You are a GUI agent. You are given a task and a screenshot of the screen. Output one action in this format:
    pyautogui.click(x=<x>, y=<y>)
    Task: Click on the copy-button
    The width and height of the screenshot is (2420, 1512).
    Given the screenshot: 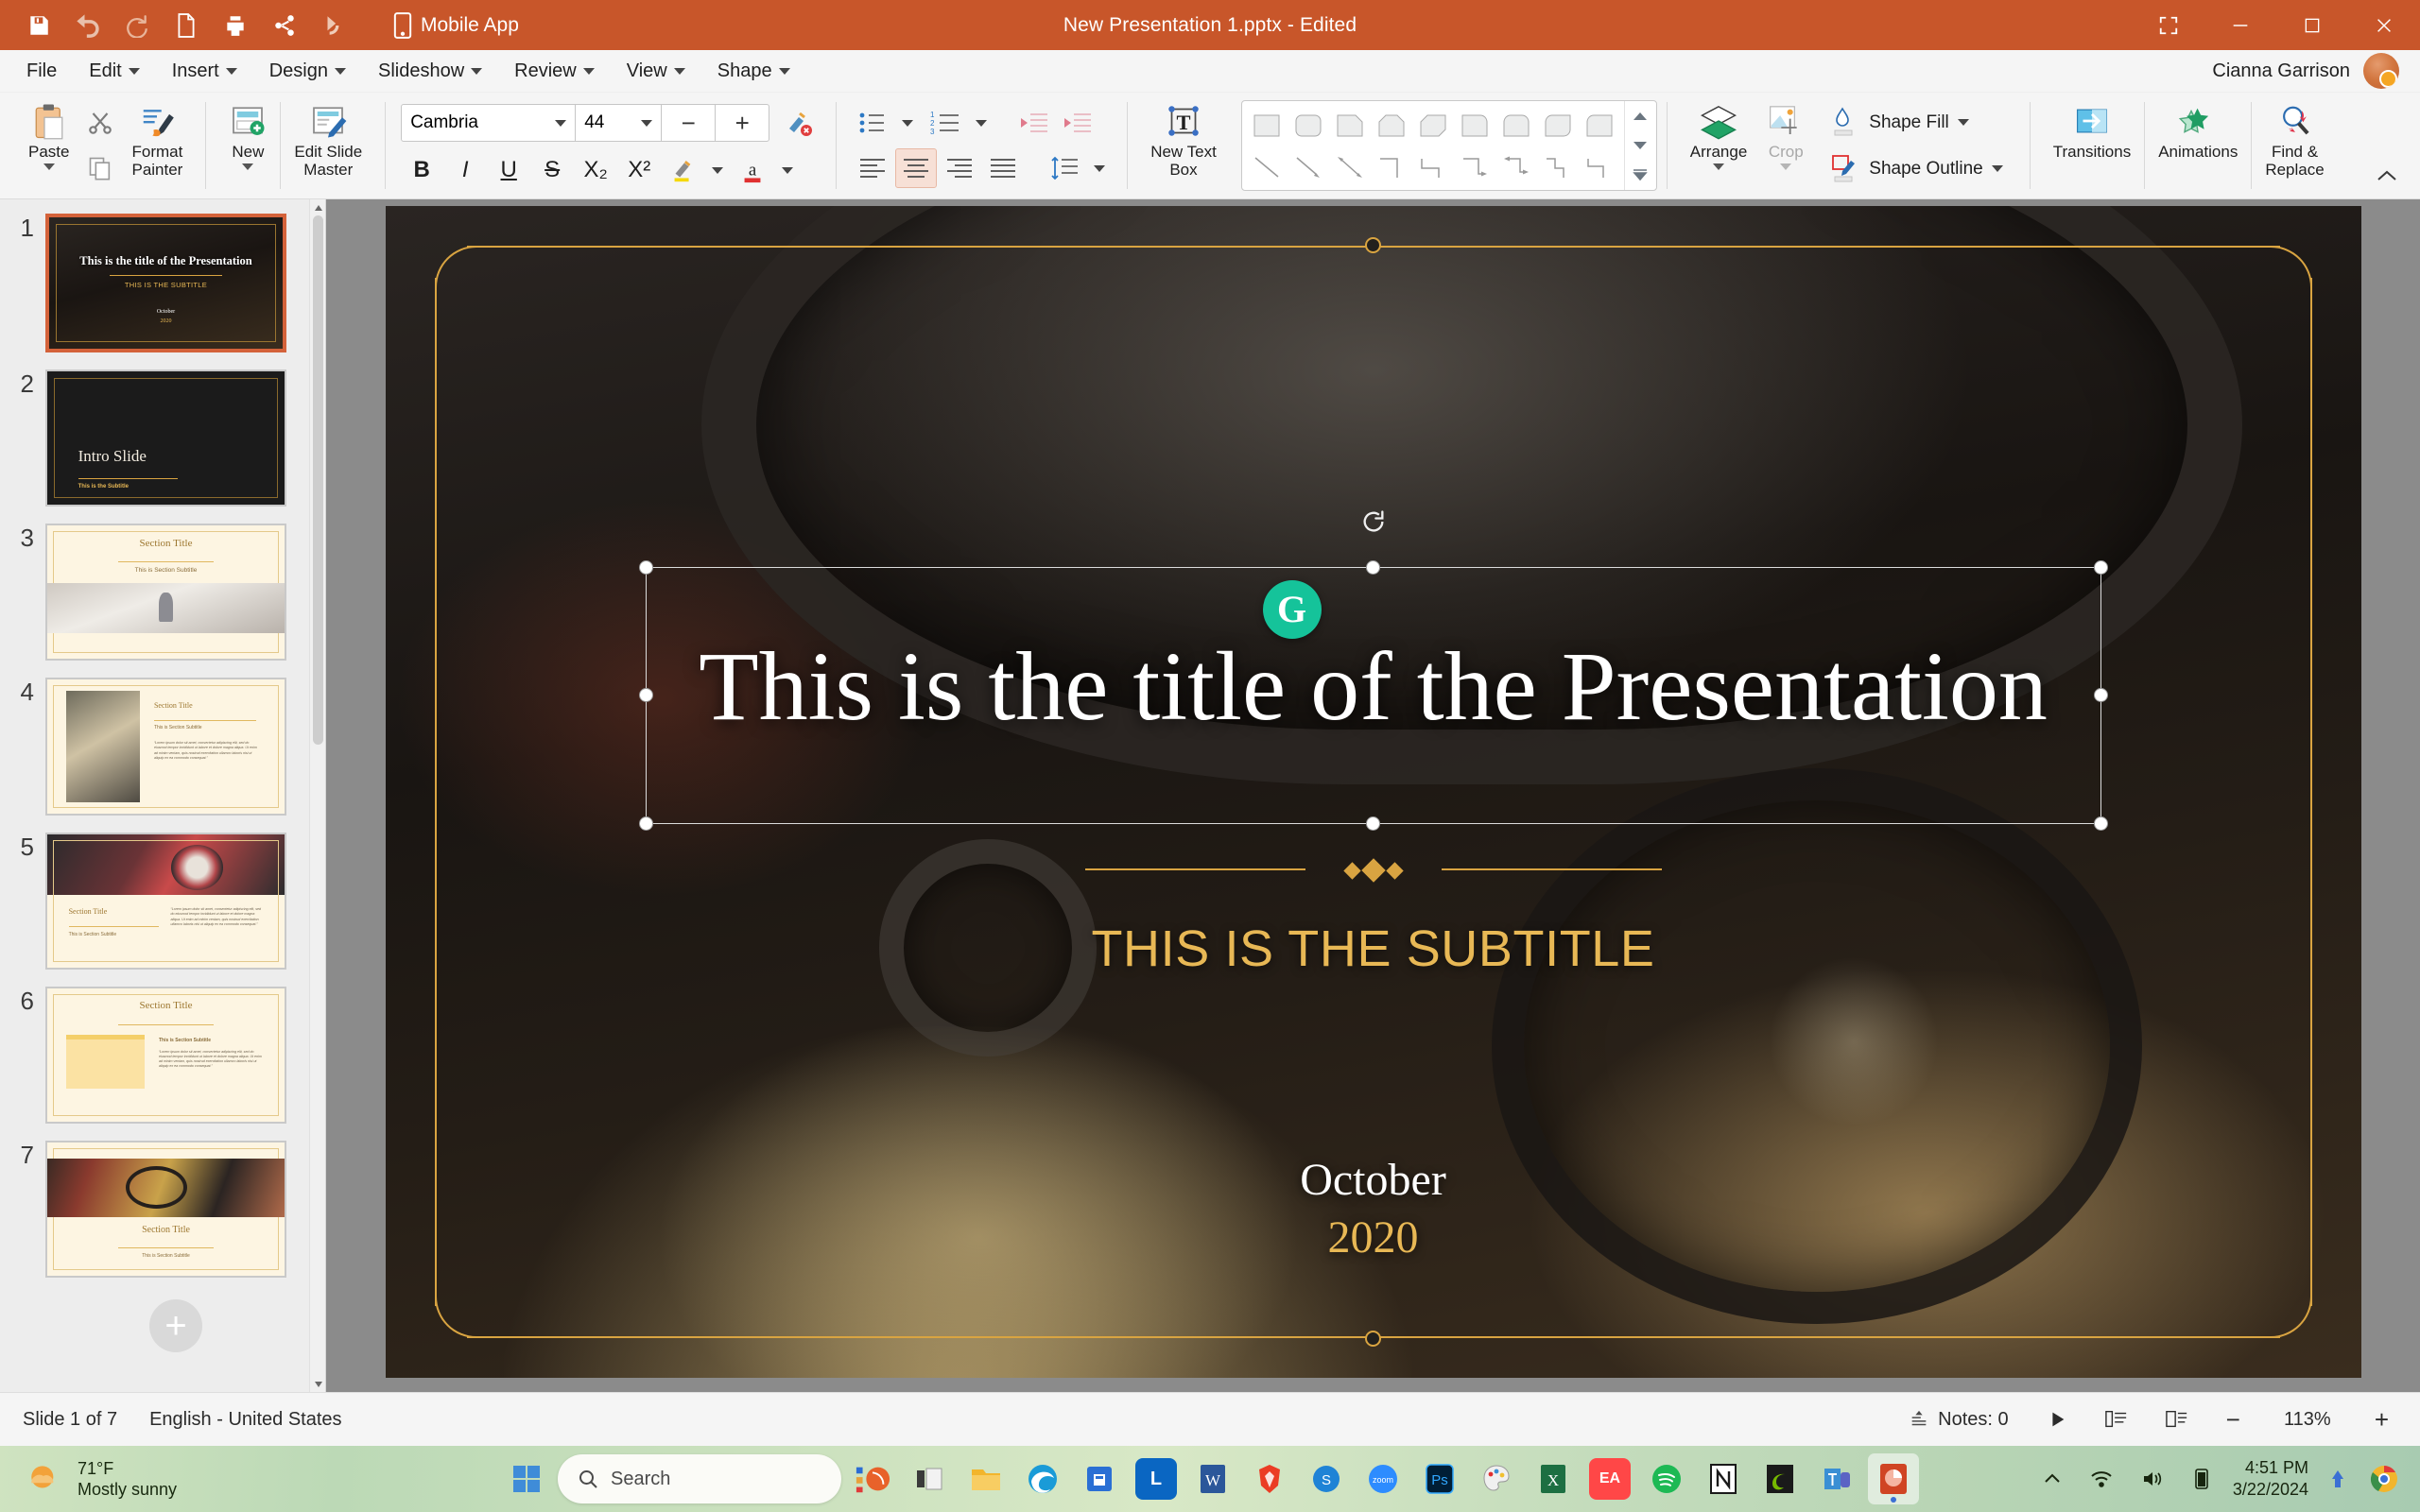 What is the action you would take?
    pyautogui.click(x=100, y=168)
    